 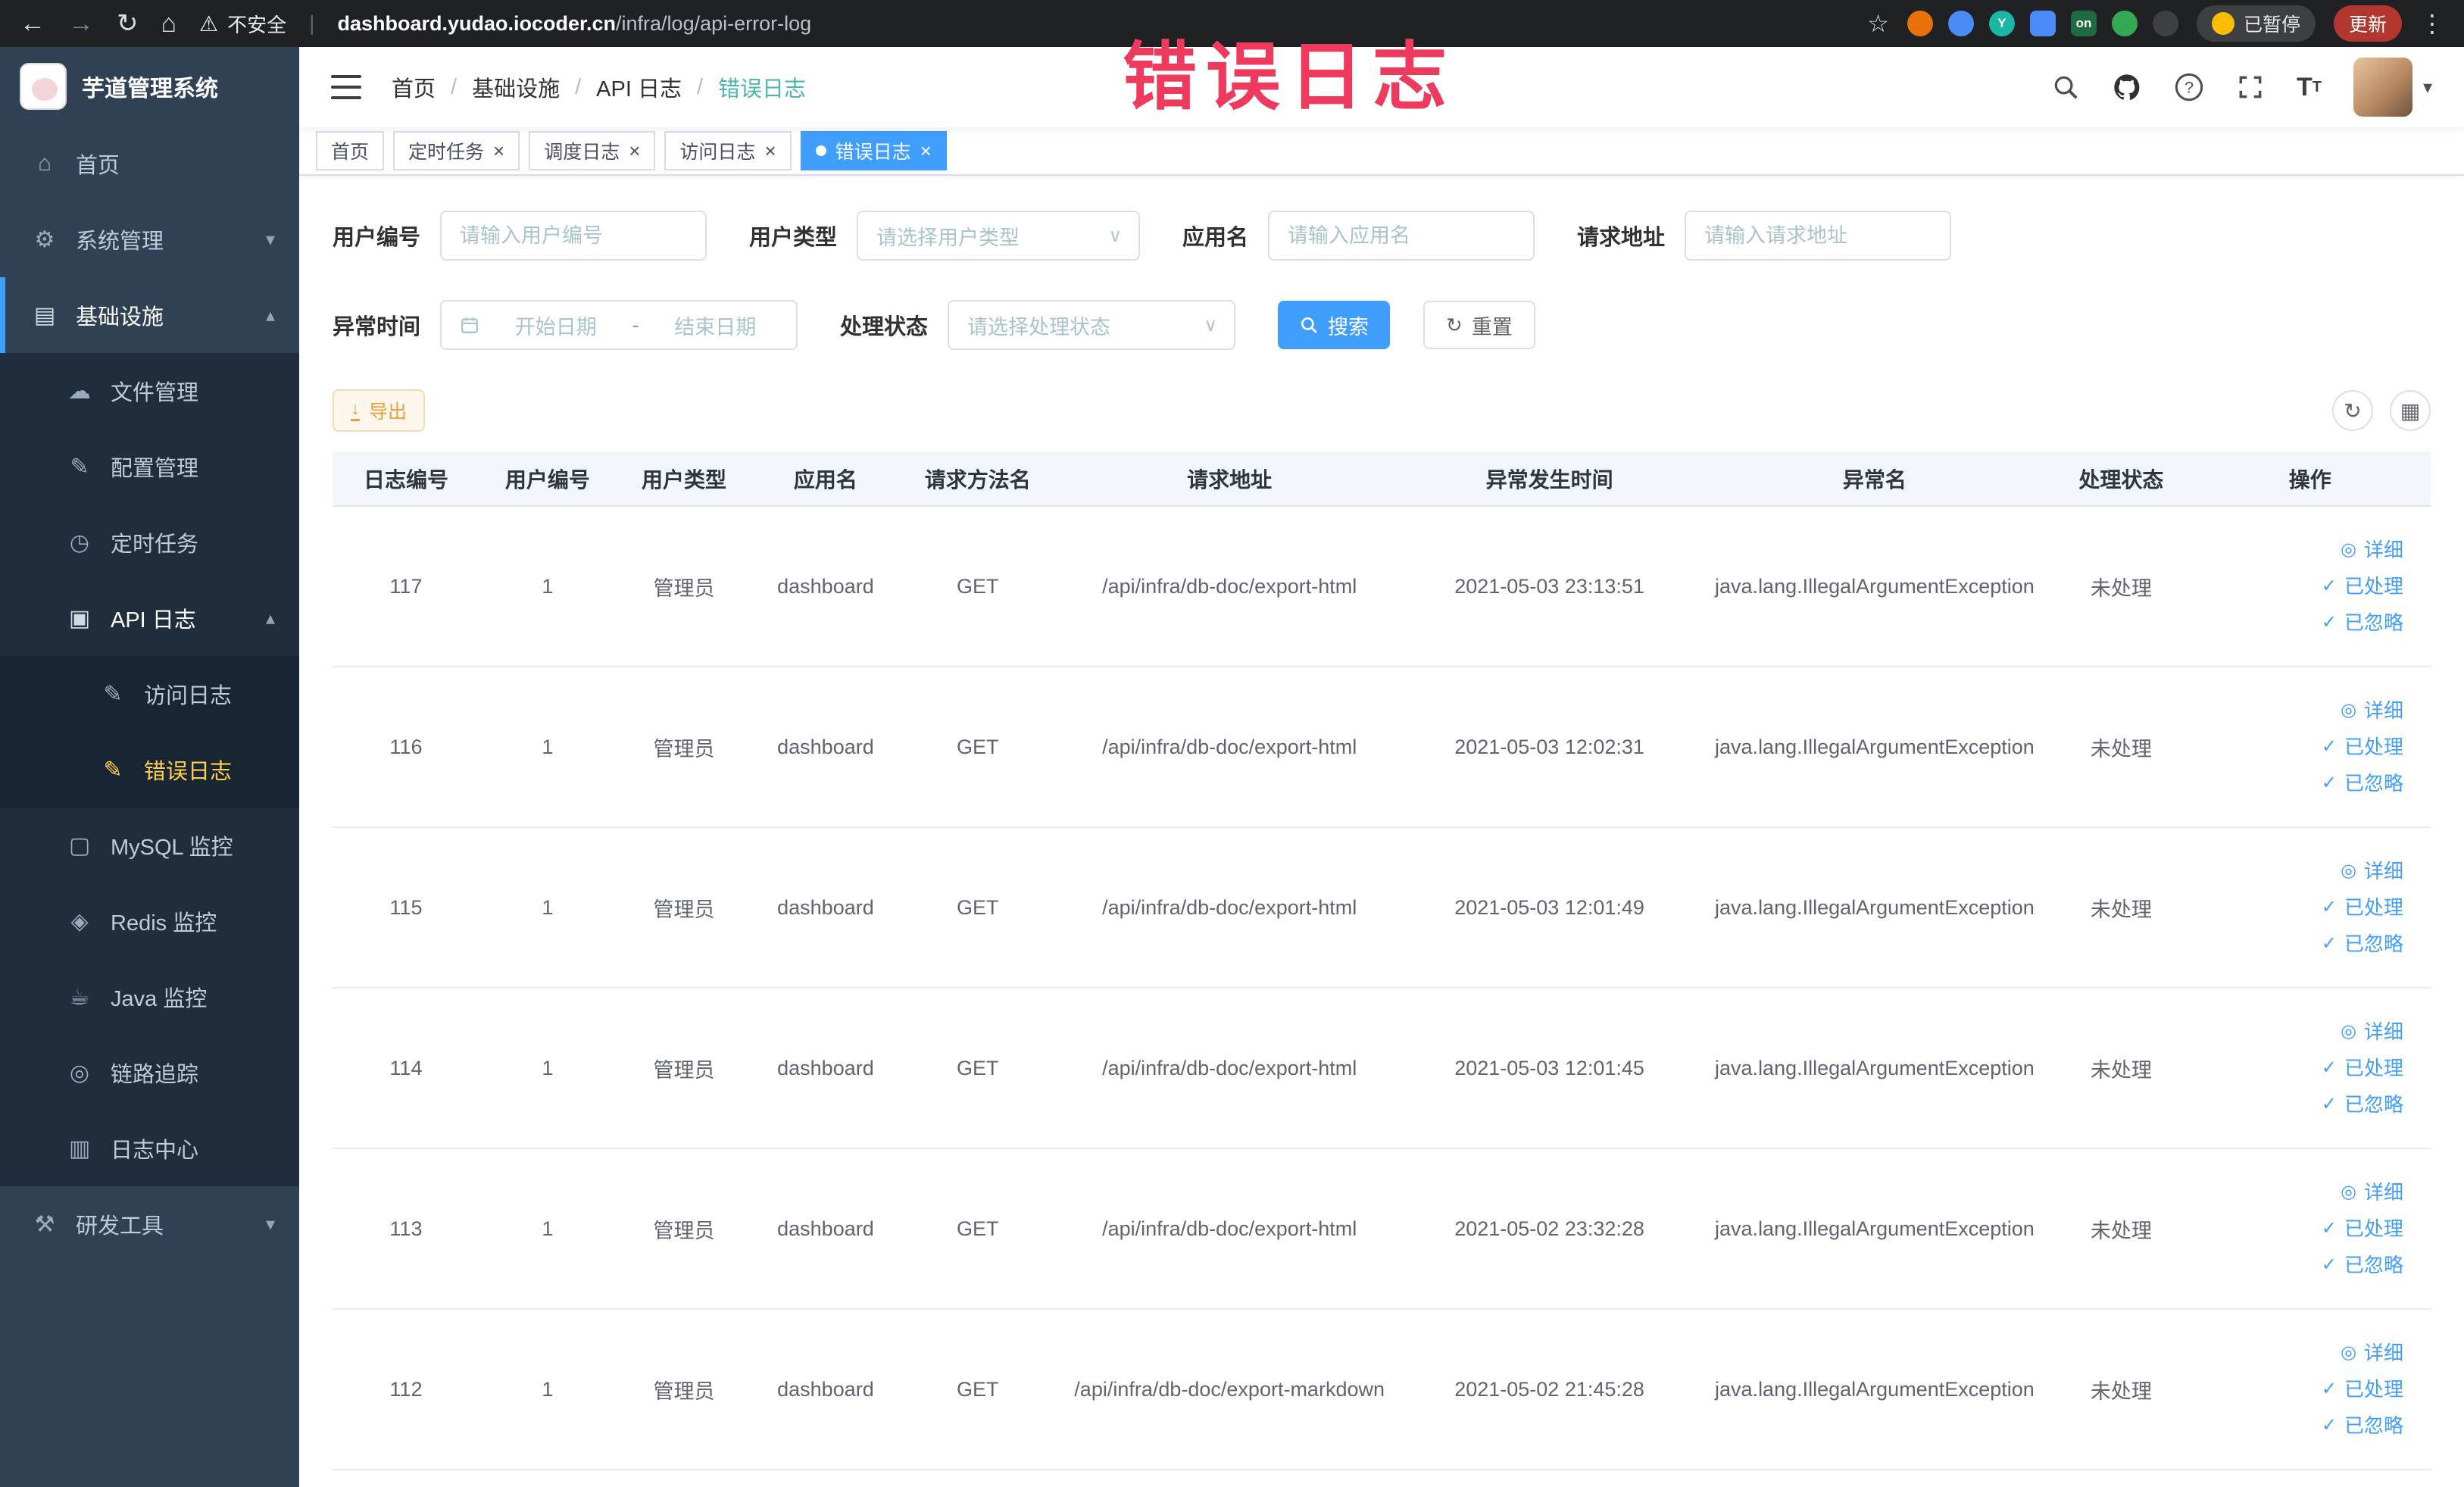 What do you see at coordinates (2083, 23) in the screenshot?
I see `extension-on-icon: on` at bounding box center [2083, 23].